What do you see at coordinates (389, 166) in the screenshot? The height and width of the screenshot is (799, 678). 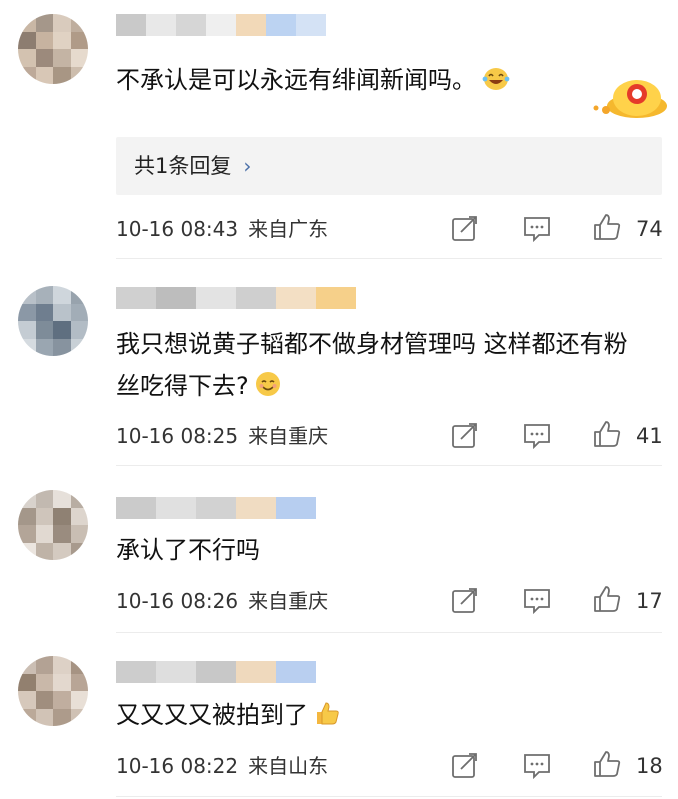 I see `reply-summary-button: 共1条回复 ›` at bounding box center [389, 166].